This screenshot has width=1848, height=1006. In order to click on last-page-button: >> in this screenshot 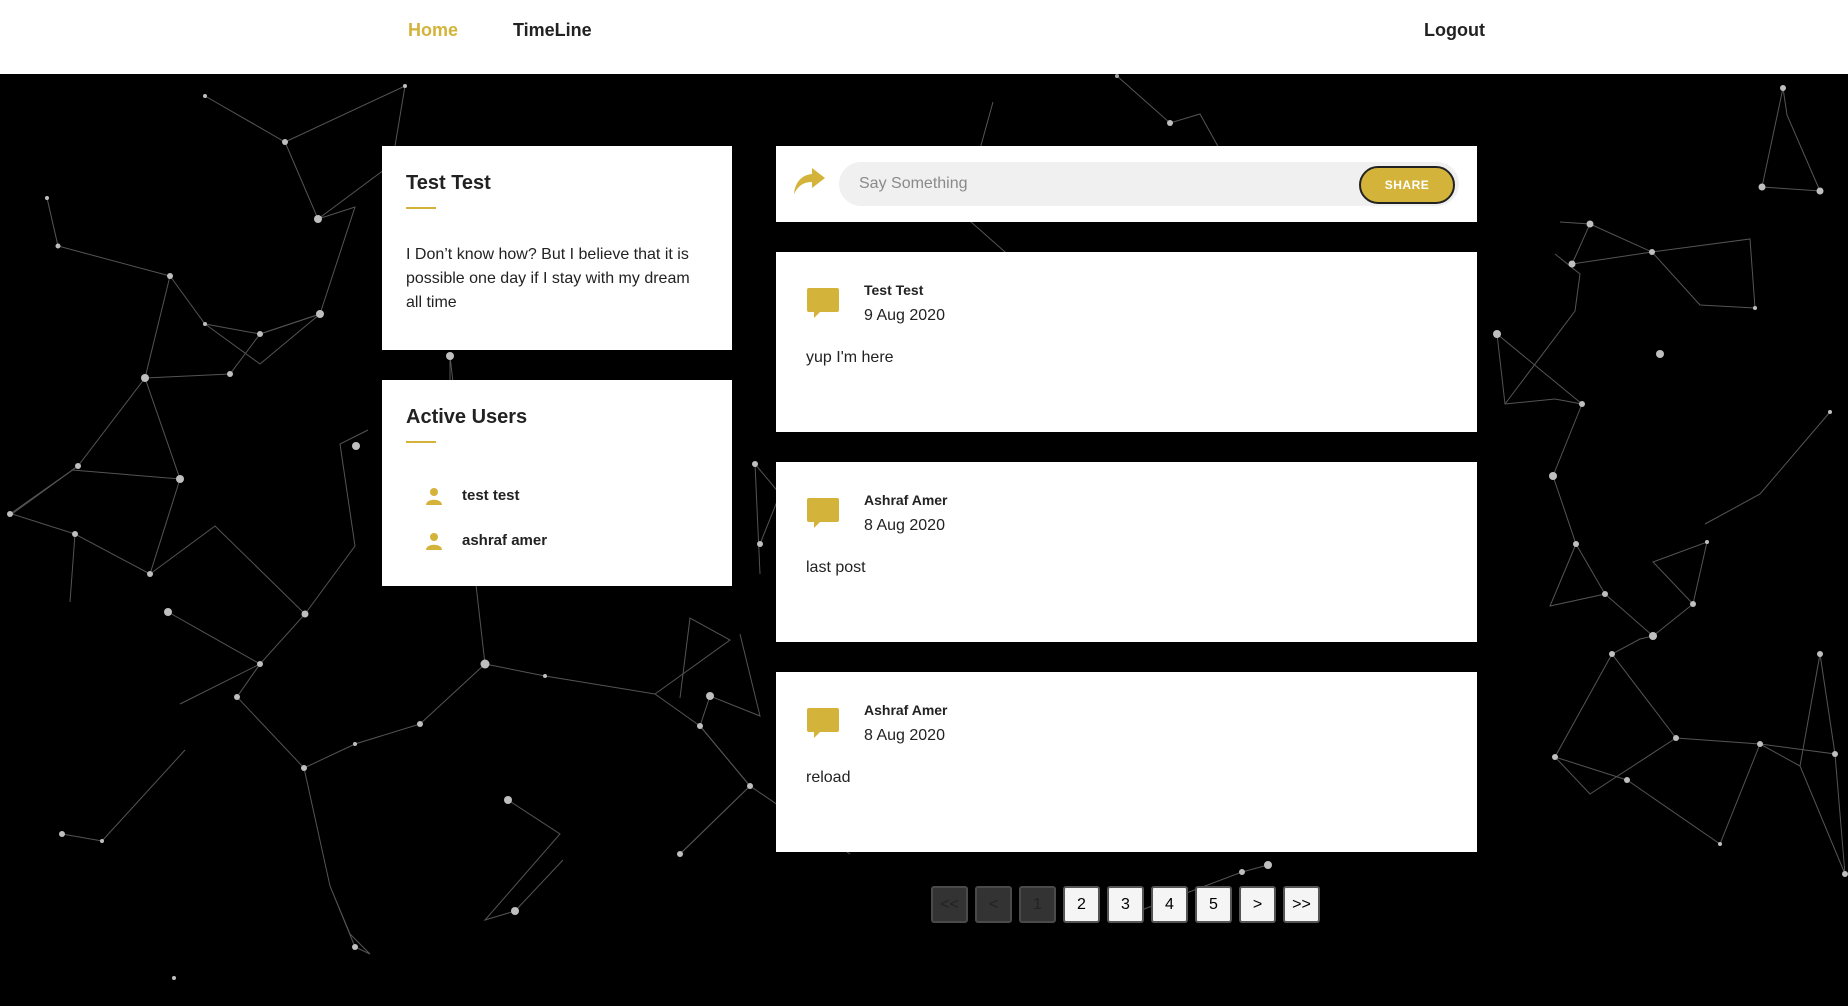, I will do `click(1301, 904)`.